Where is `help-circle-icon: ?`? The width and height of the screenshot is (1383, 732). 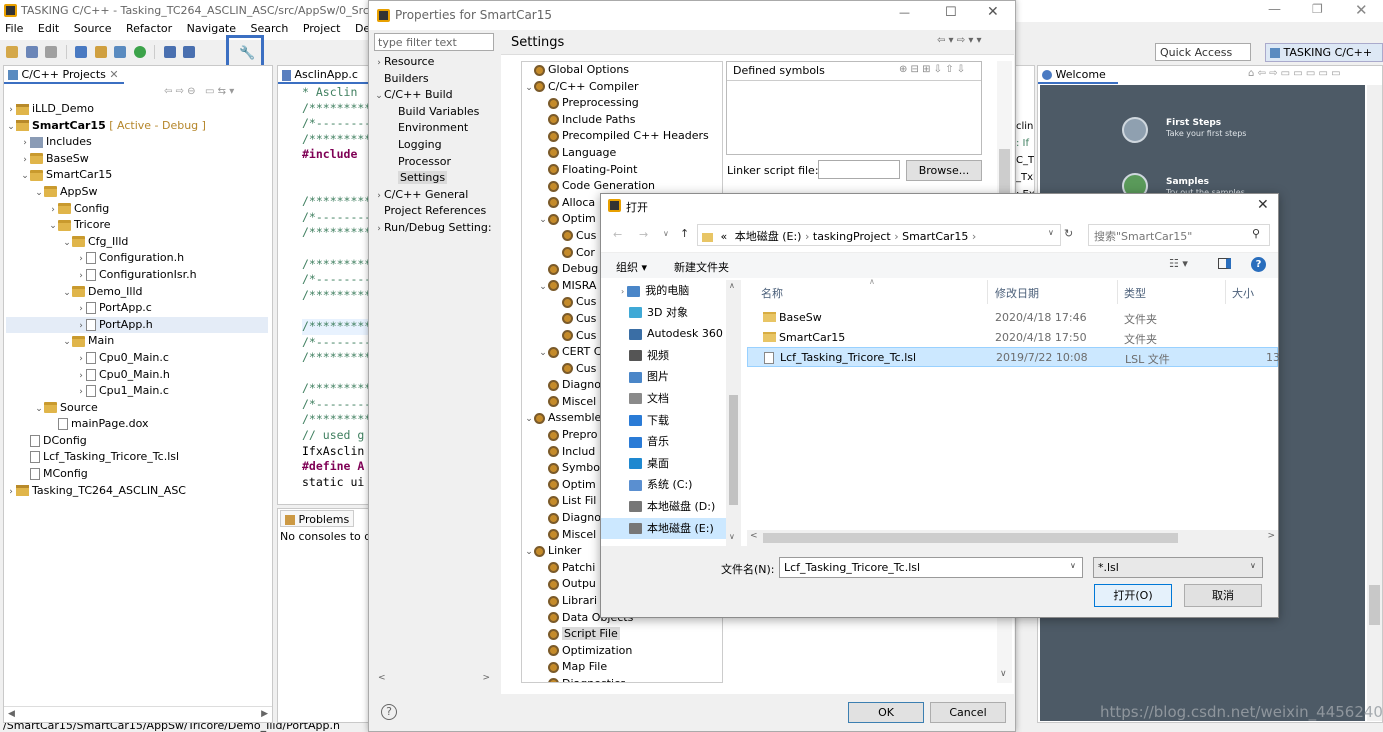
help-circle-icon: ? is located at coordinates (1258, 264).